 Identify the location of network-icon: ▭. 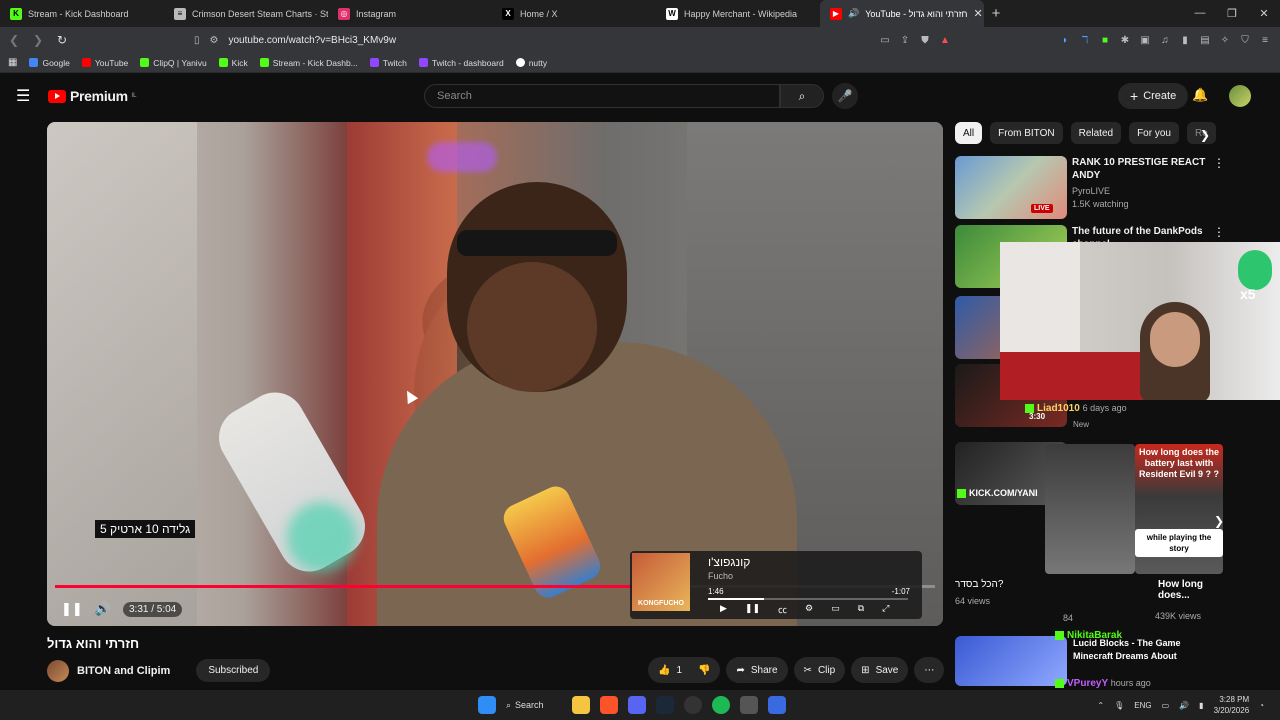
(1166, 705).